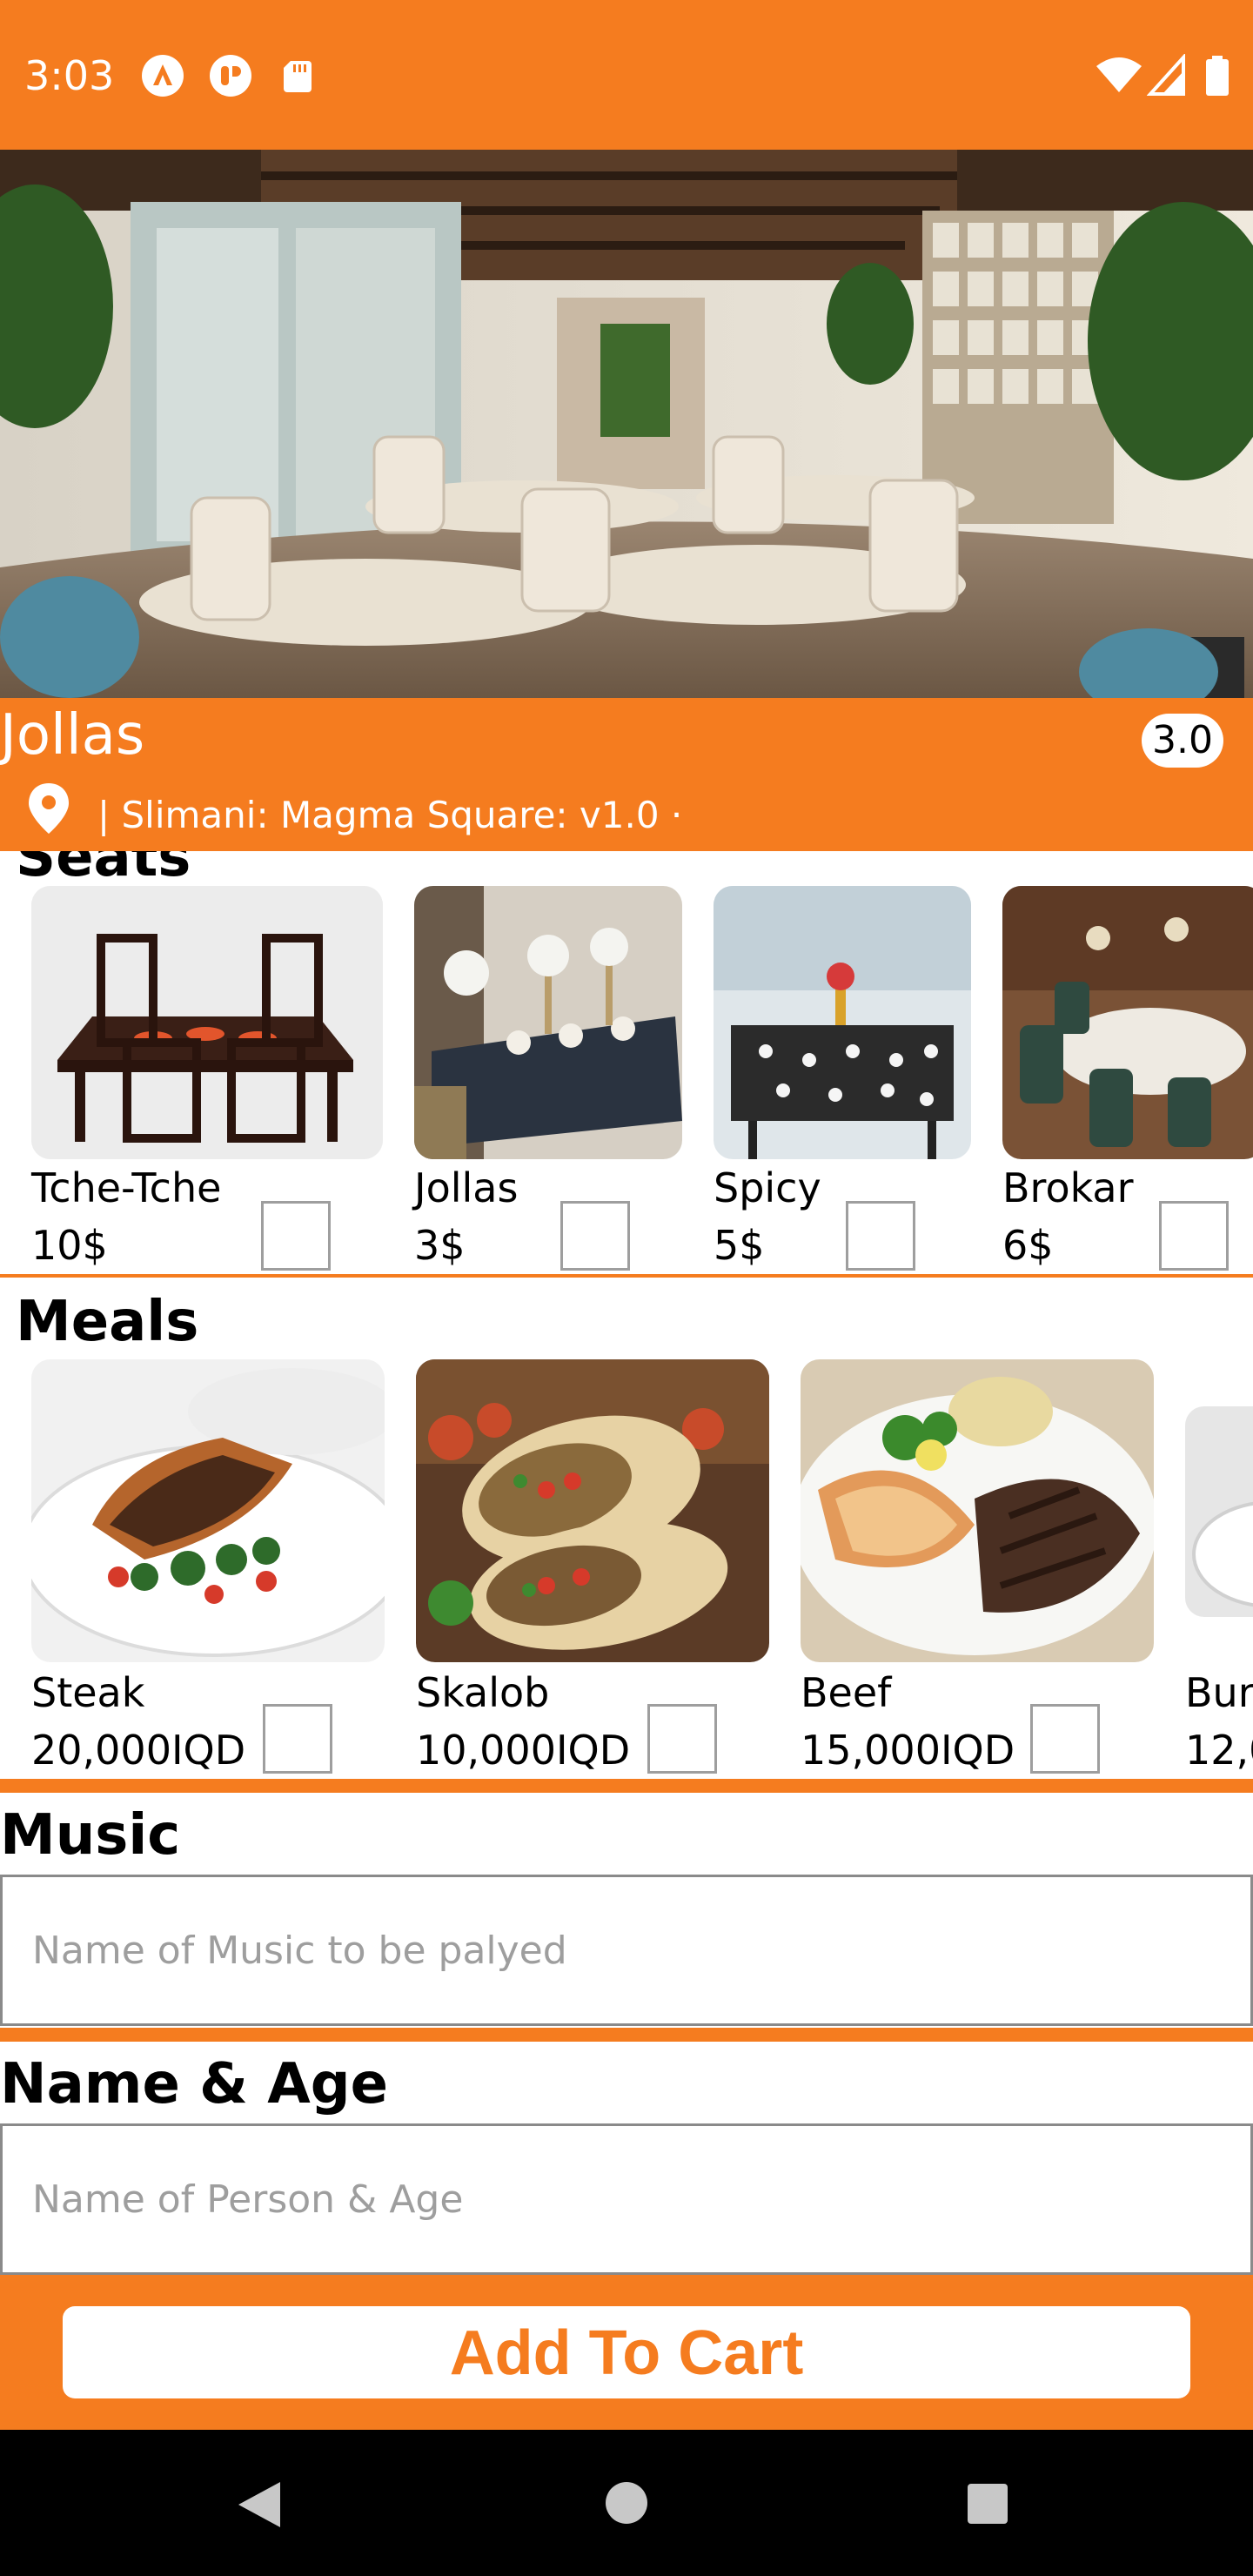  I want to click on status-time: 3:03, so click(69, 75).